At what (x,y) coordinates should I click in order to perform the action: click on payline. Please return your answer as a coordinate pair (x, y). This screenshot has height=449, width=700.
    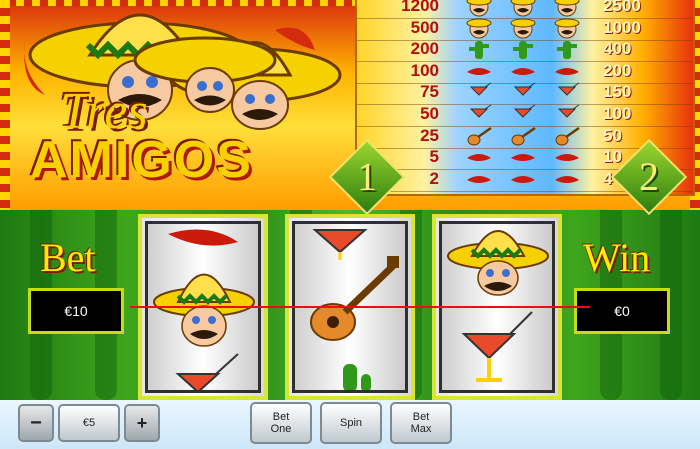
    Looking at the image, I should click on (360, 307).